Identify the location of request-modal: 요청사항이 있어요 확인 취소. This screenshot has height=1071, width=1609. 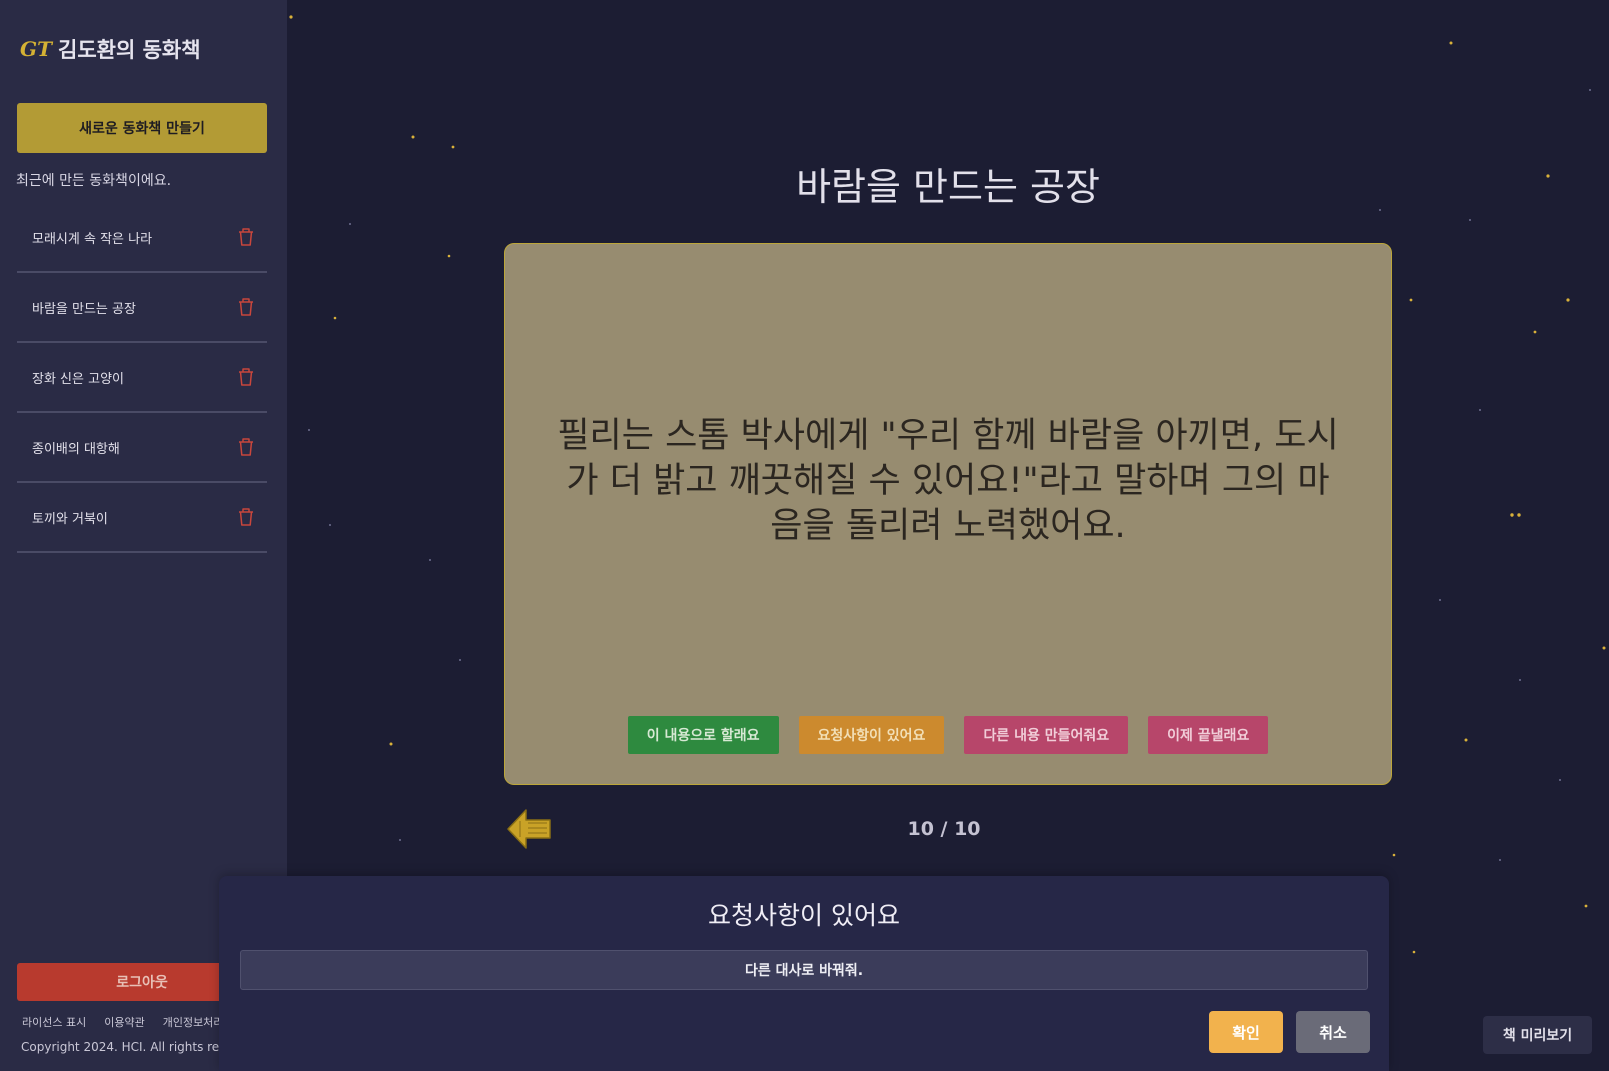
(804, 973).